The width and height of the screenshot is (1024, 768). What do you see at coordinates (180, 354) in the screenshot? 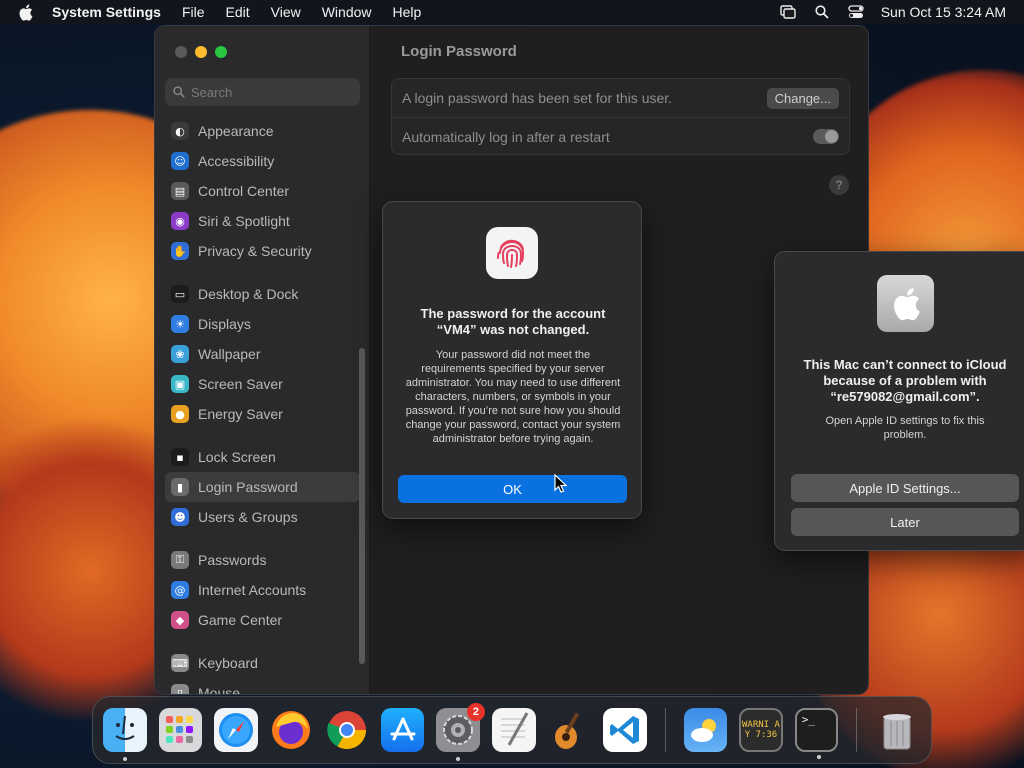
I see `wallpaper-icon: ❀` at bounding box center [180, 354].